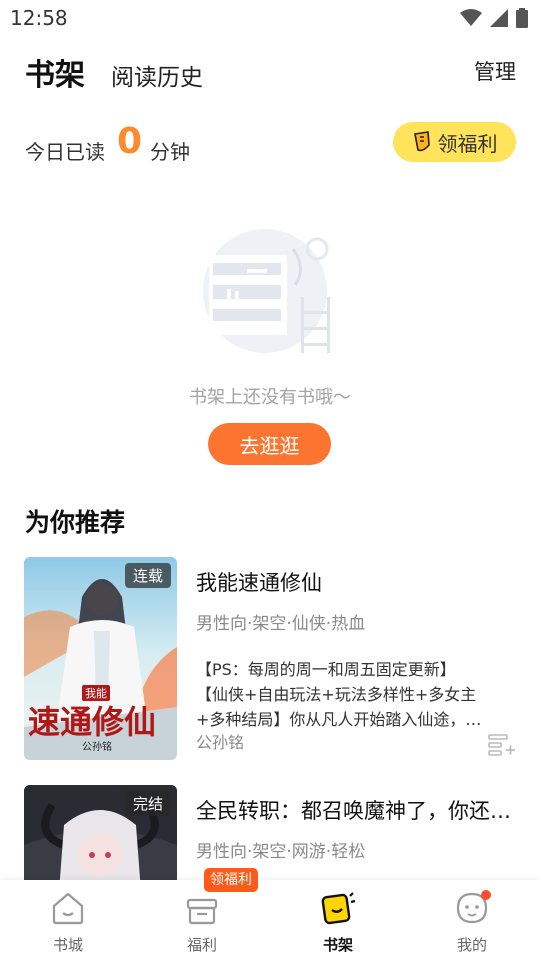  Describe the element at coordinates (471, 17) in the screenshot. I see `wifi-icon` at that location.